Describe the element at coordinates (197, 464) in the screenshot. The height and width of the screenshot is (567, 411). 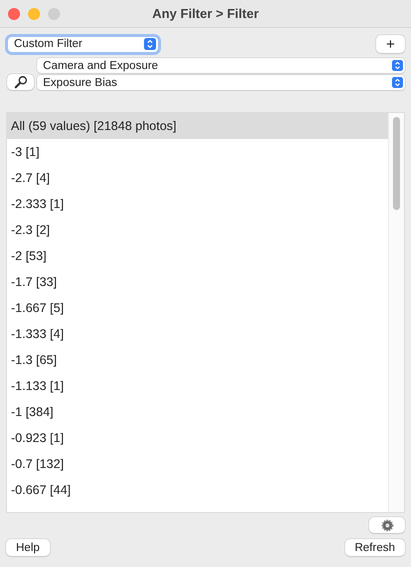
I see `list-item: -0.7 [132]` at that location.